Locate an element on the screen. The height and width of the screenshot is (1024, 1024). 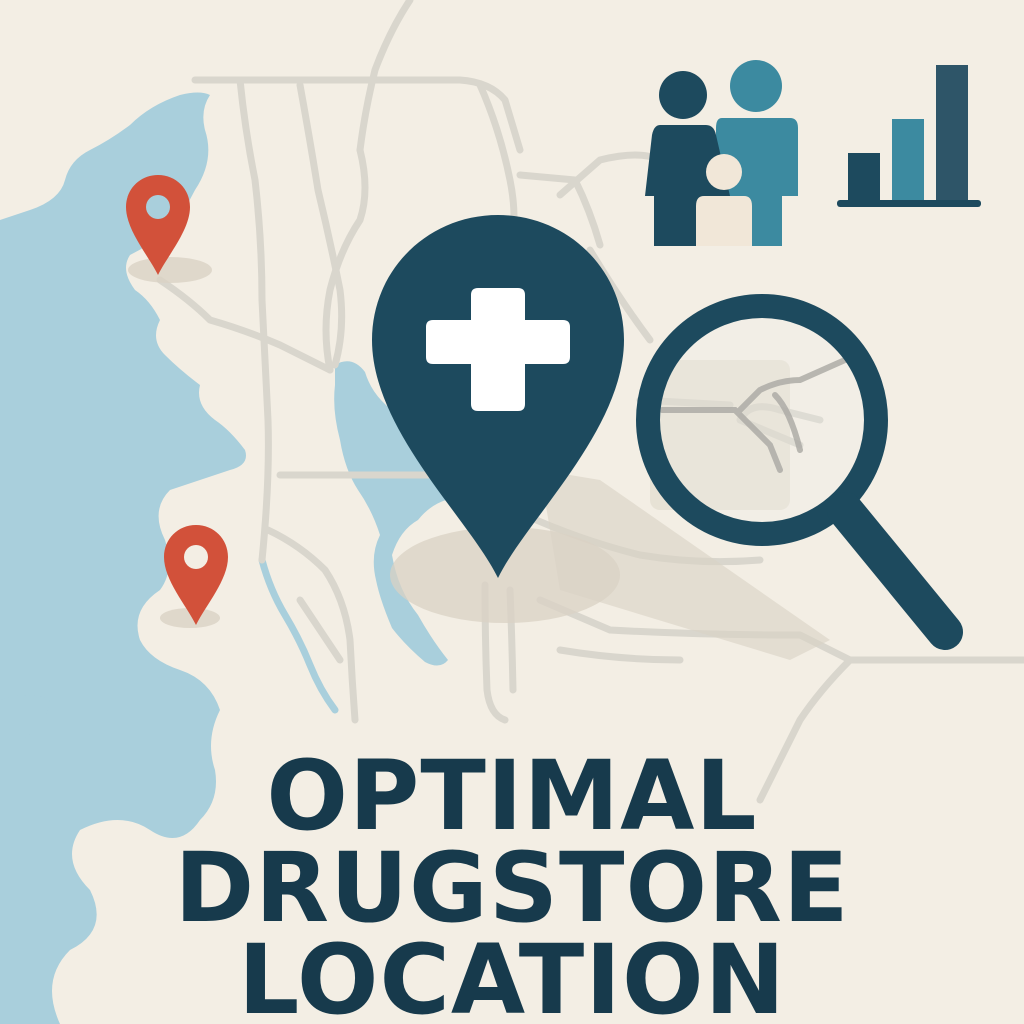
family-icon is located at coordinates (721, 153).